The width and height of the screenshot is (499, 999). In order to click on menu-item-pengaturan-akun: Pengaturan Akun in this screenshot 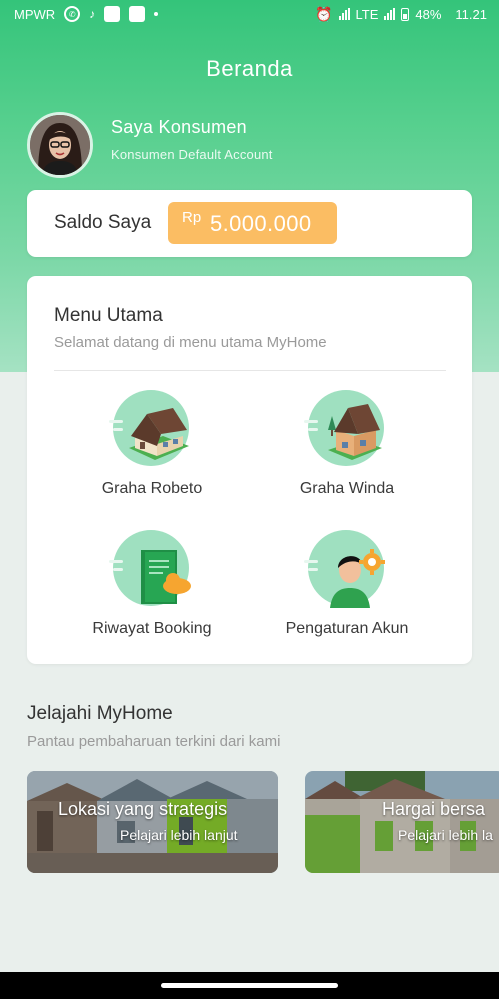, I will do `click(347, 584)`.